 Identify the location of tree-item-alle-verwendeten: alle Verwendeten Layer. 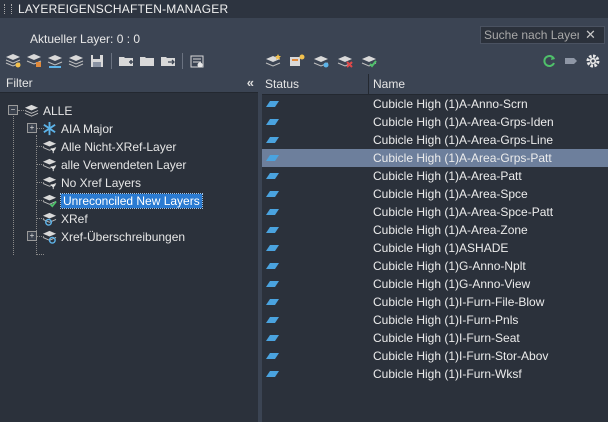
(113, 164).